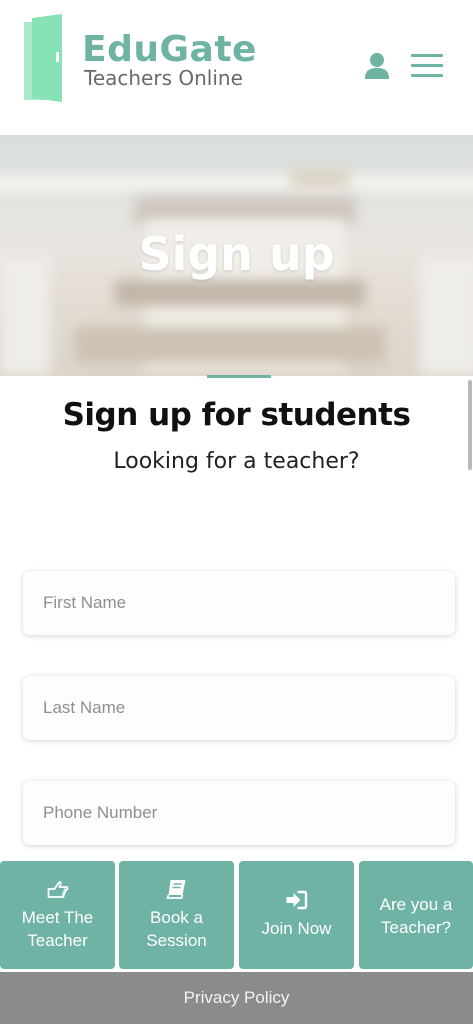 The image size is (473, 1024). I want to click on edugate-logo: EduGate Teachers Online, so click(152, 59).